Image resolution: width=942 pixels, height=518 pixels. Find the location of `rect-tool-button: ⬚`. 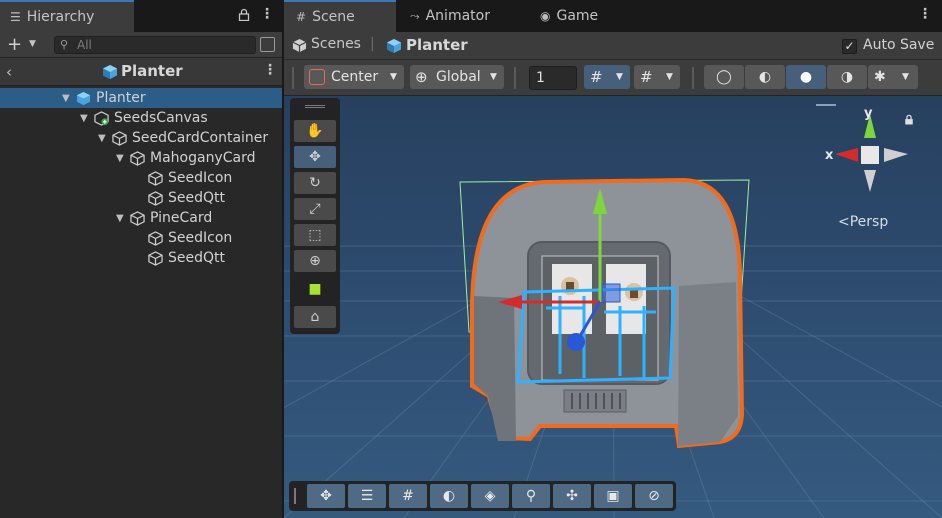

rect-tool-button: ⬚ is located at coordinates (315, 235).